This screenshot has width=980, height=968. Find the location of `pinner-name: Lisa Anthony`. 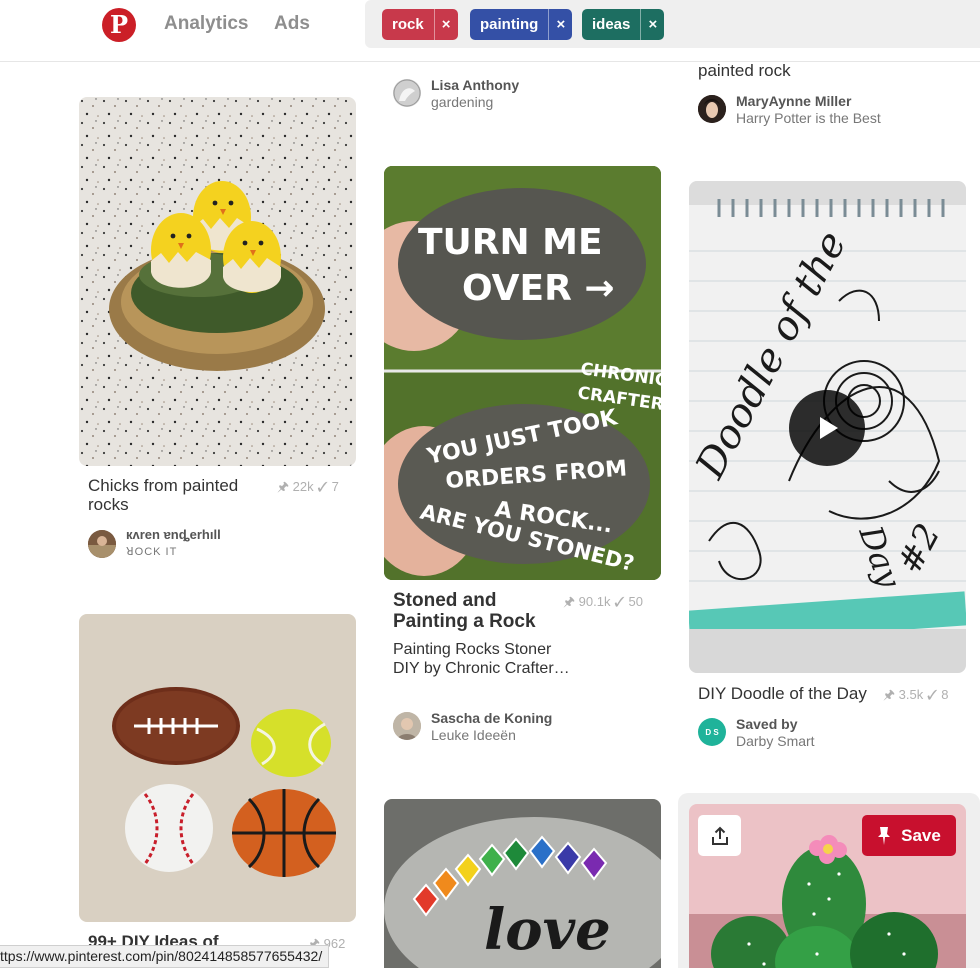

pinner-name: Lisa Anthony is located at coordinates (475, 85).